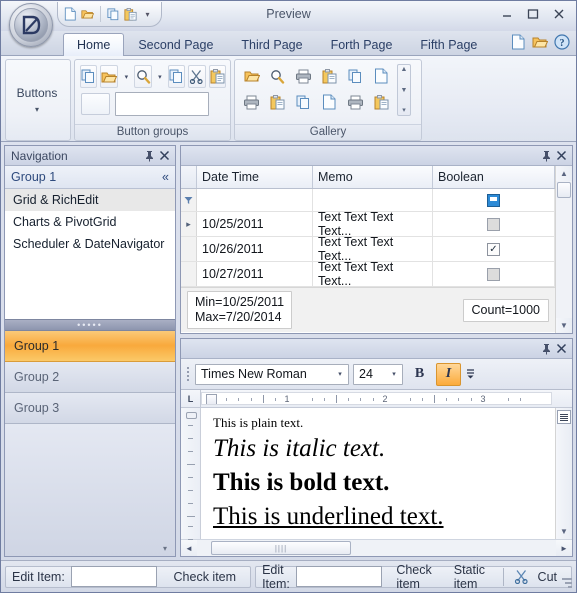 The height and width of the screenshot is (593, 577). I want to click on filter-cell-boolean, so click(494, 200).